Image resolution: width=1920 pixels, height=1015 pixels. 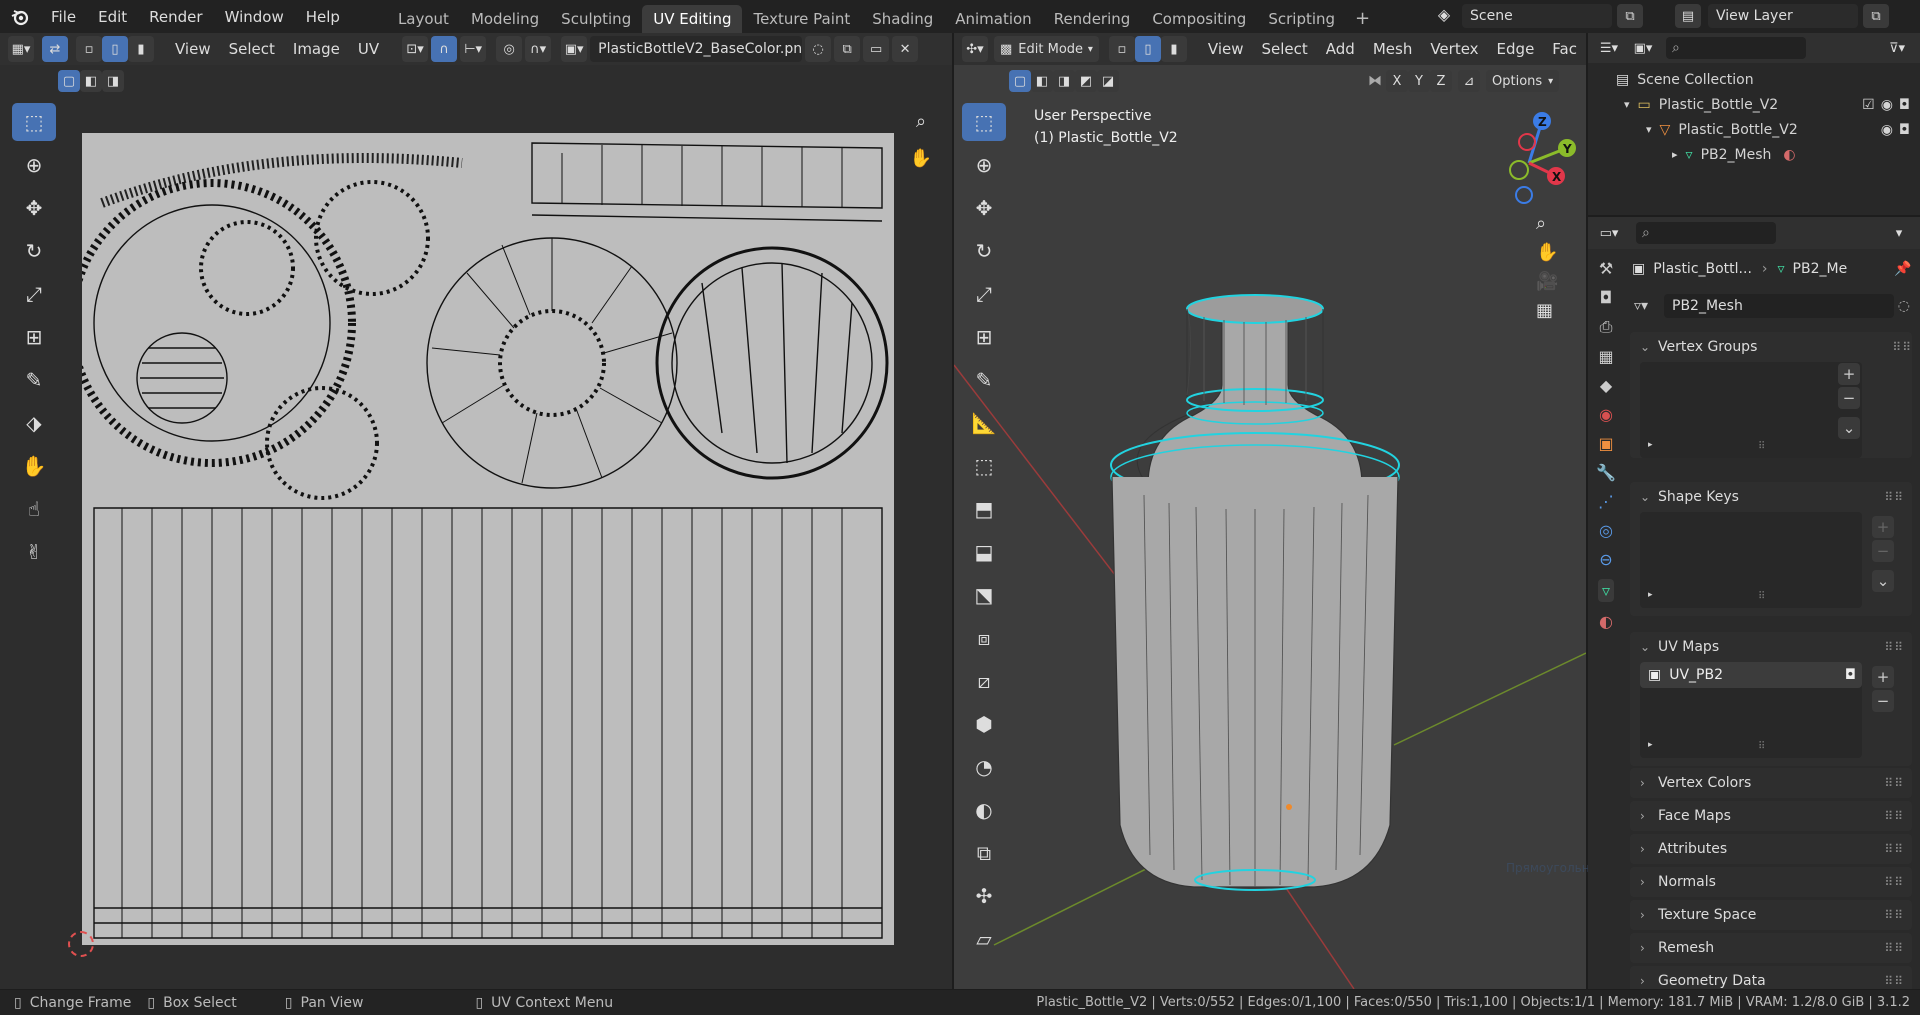 I want to click on snap-icon: ∩, so click(x=444, y=49).